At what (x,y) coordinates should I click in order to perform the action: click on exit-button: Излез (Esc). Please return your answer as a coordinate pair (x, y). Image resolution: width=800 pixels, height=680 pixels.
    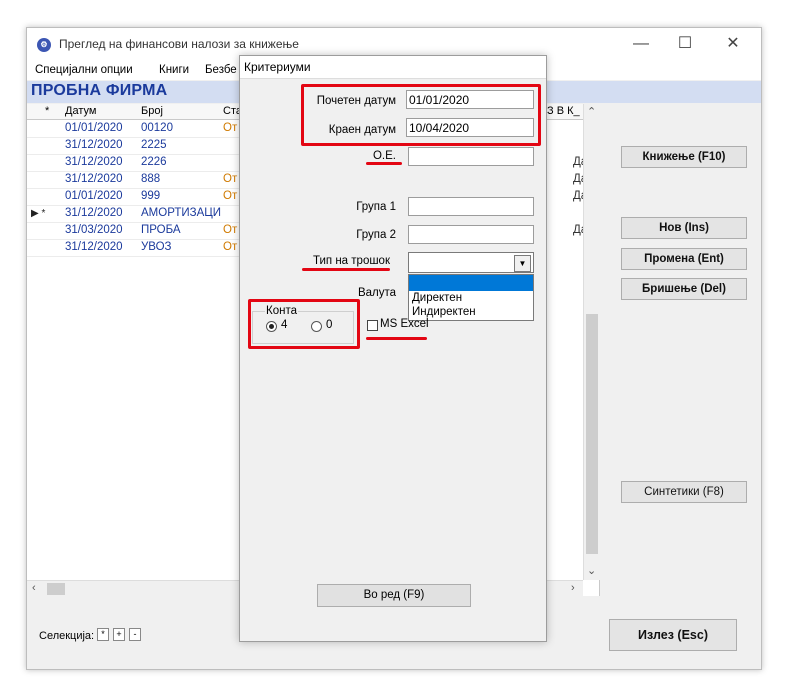
    Looking at the image, I should click on (673, 635).